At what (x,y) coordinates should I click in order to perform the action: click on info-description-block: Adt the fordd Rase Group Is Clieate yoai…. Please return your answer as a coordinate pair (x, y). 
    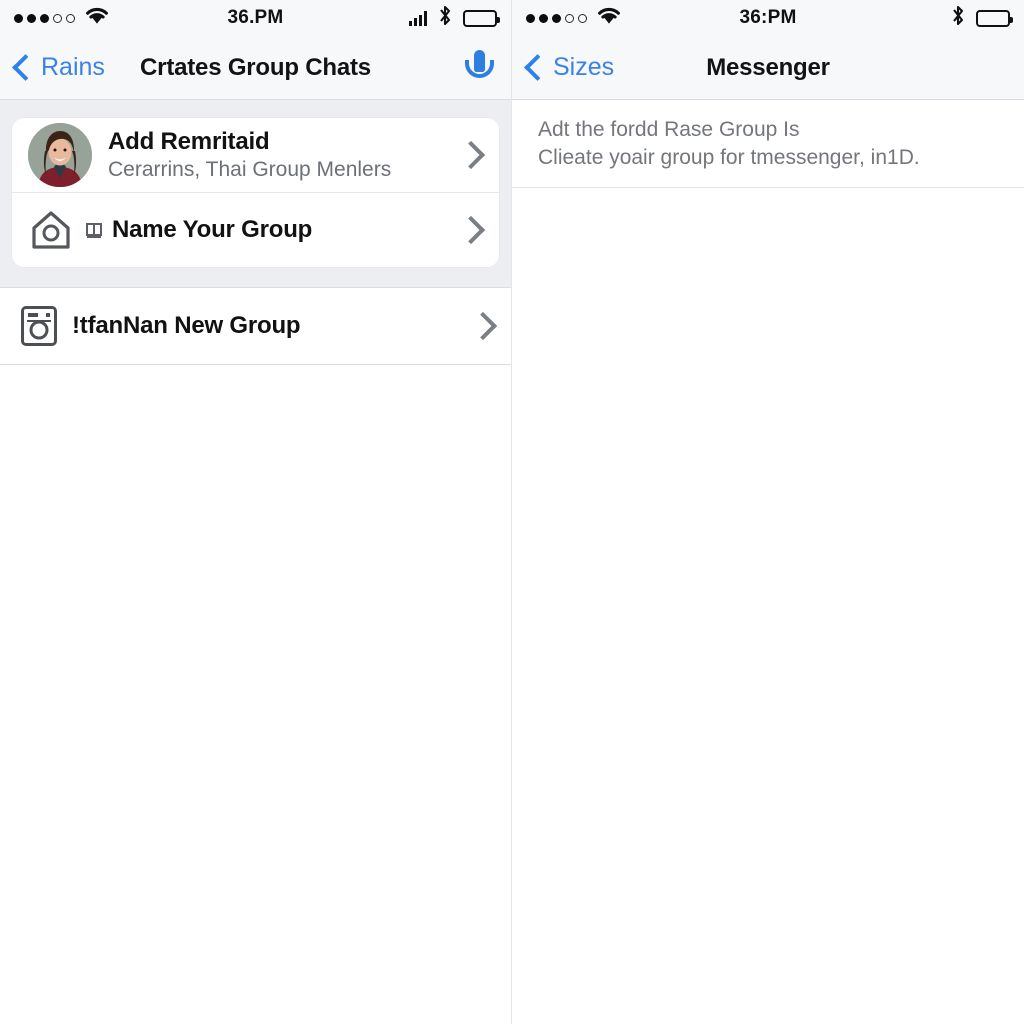
    Looking at the image, I should click on (768, 144).